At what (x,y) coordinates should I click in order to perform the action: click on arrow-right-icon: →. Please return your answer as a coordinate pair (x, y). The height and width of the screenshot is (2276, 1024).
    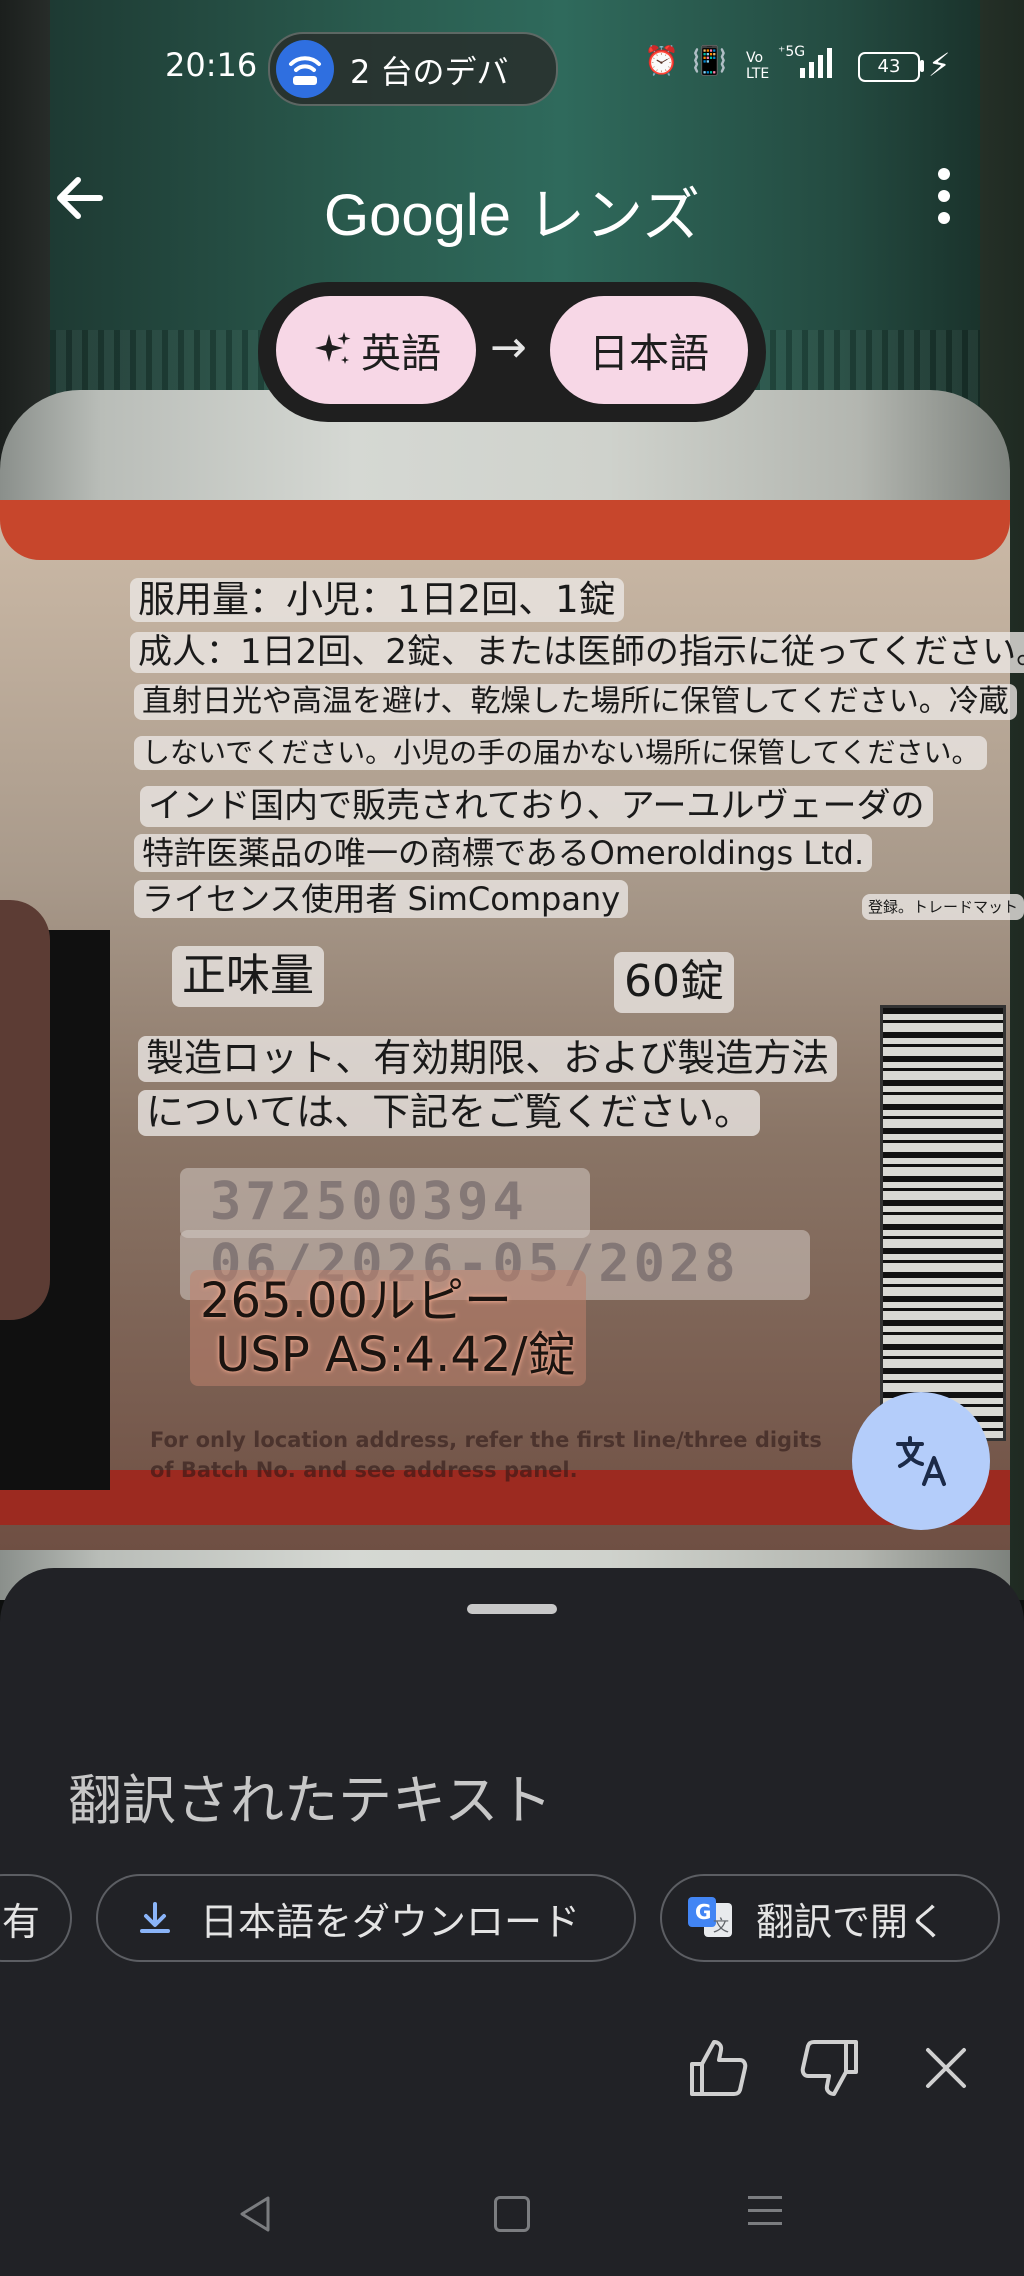
    Looking at the image, I should click on (508, 347).